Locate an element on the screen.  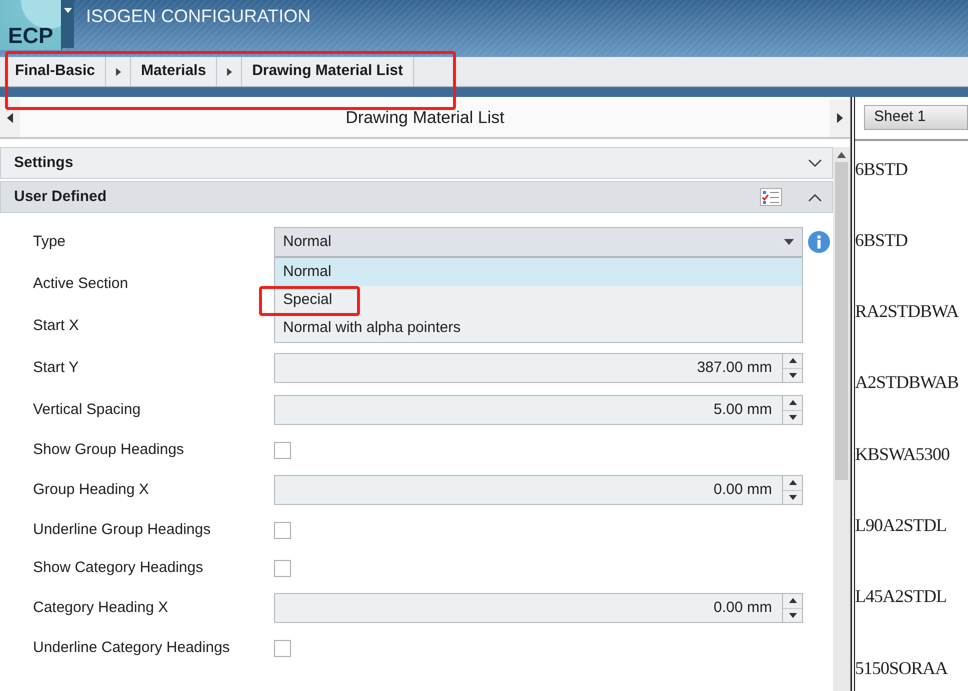
dropdown-option: Normal is located at coordinates (538, 272).